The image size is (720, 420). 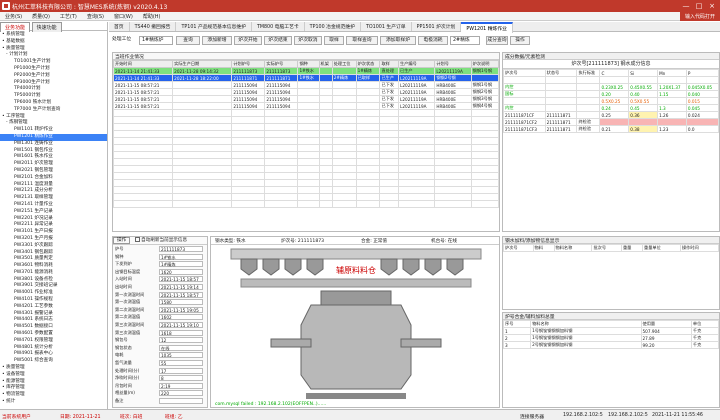 I want to click on maximize-button: □, so click(x=699, y=6).